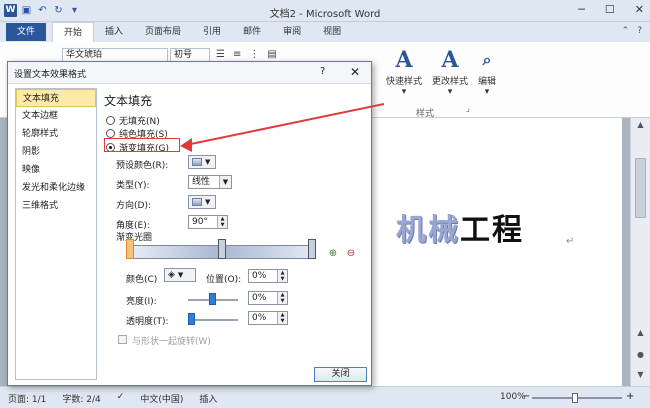 The image size is (650, 408). Describe the element at coordinates (518, 333) in the screenshot. I see `watermark-logo: 搜狗指南` at that location.